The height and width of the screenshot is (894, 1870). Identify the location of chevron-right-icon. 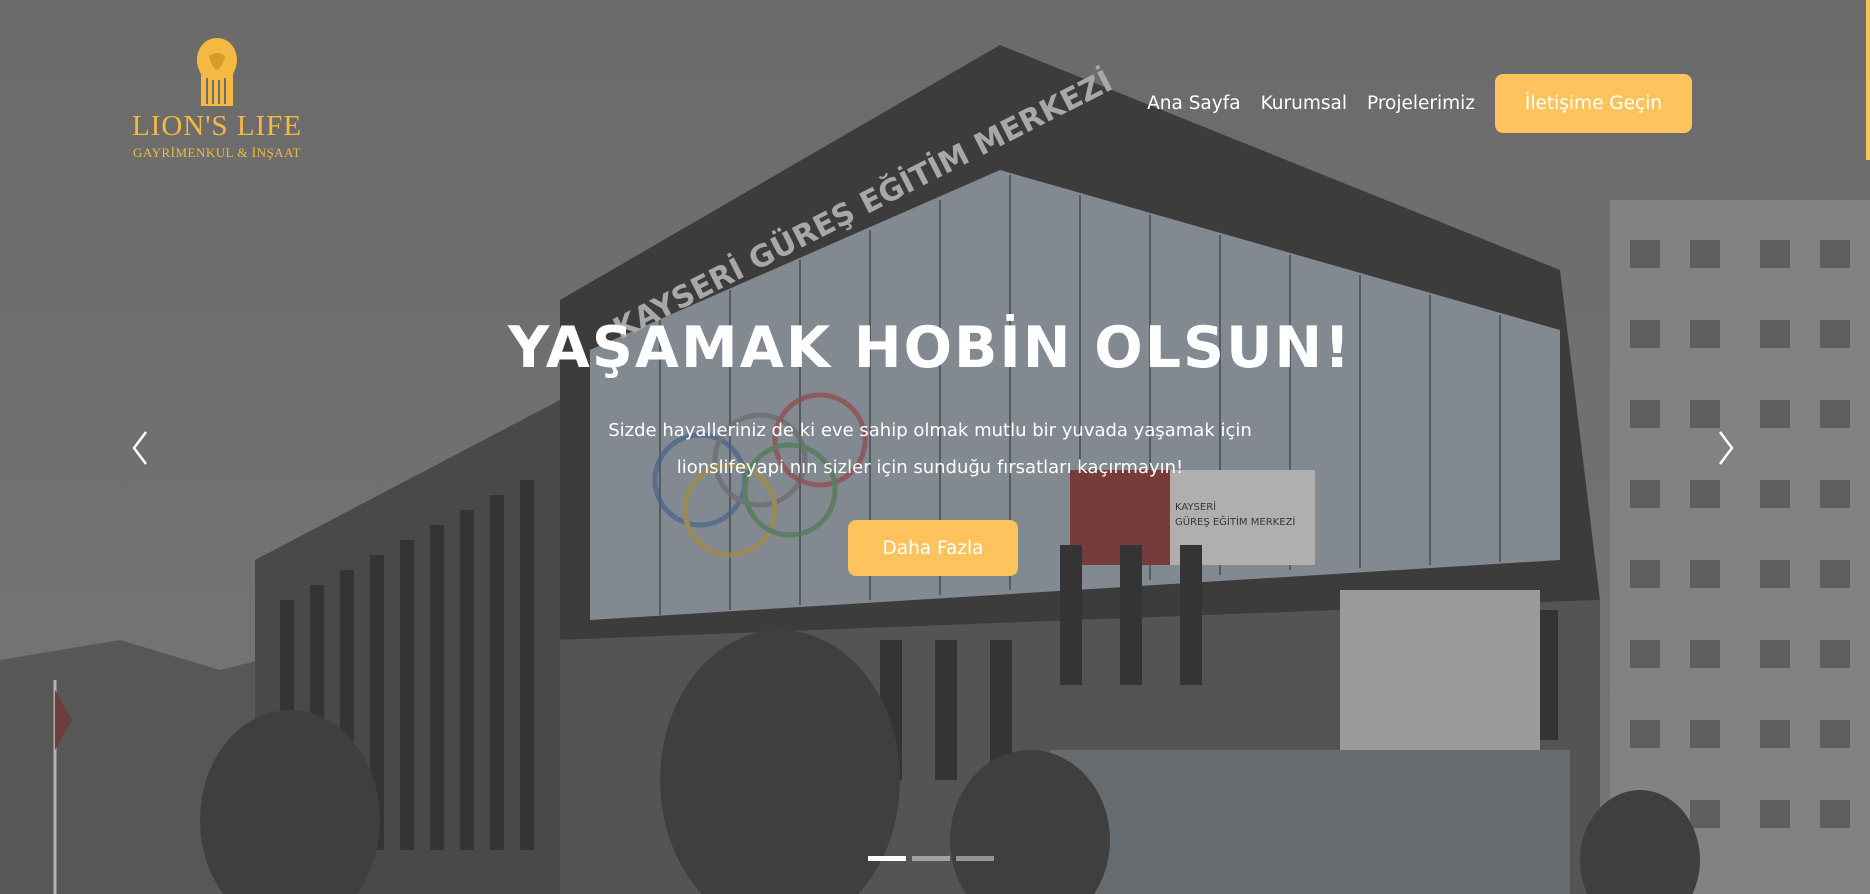
(1726, 448).